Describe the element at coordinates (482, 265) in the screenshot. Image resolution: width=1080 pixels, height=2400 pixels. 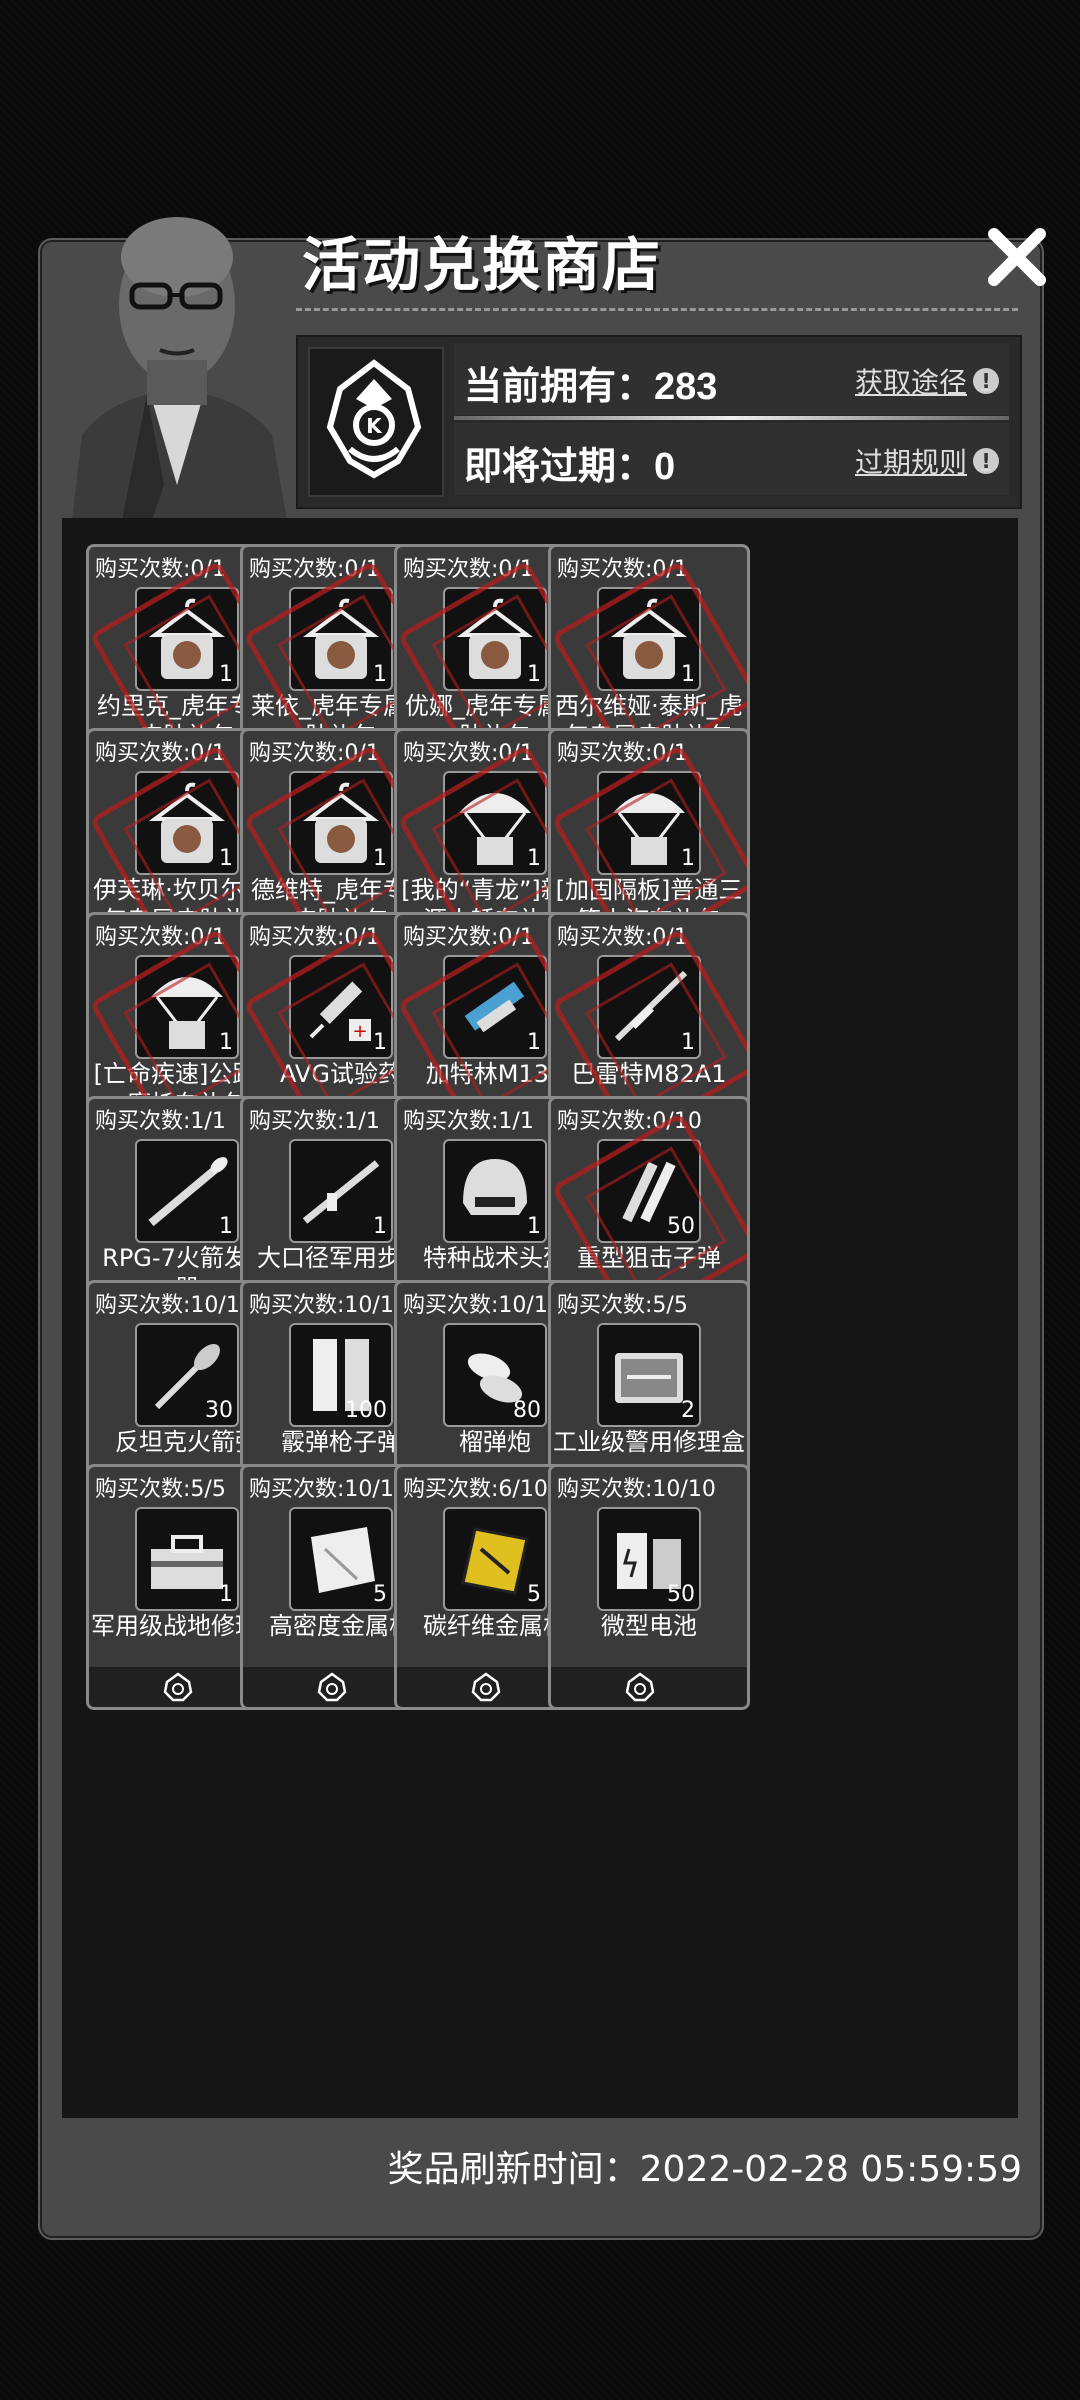
I see `page-title: 活动兑换商店` at that location.